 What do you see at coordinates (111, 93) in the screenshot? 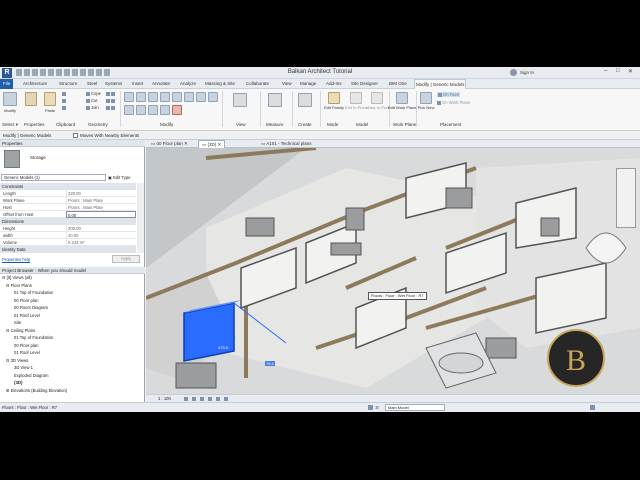
I see `wall-joins-icon` at bounding box center [111, 93].